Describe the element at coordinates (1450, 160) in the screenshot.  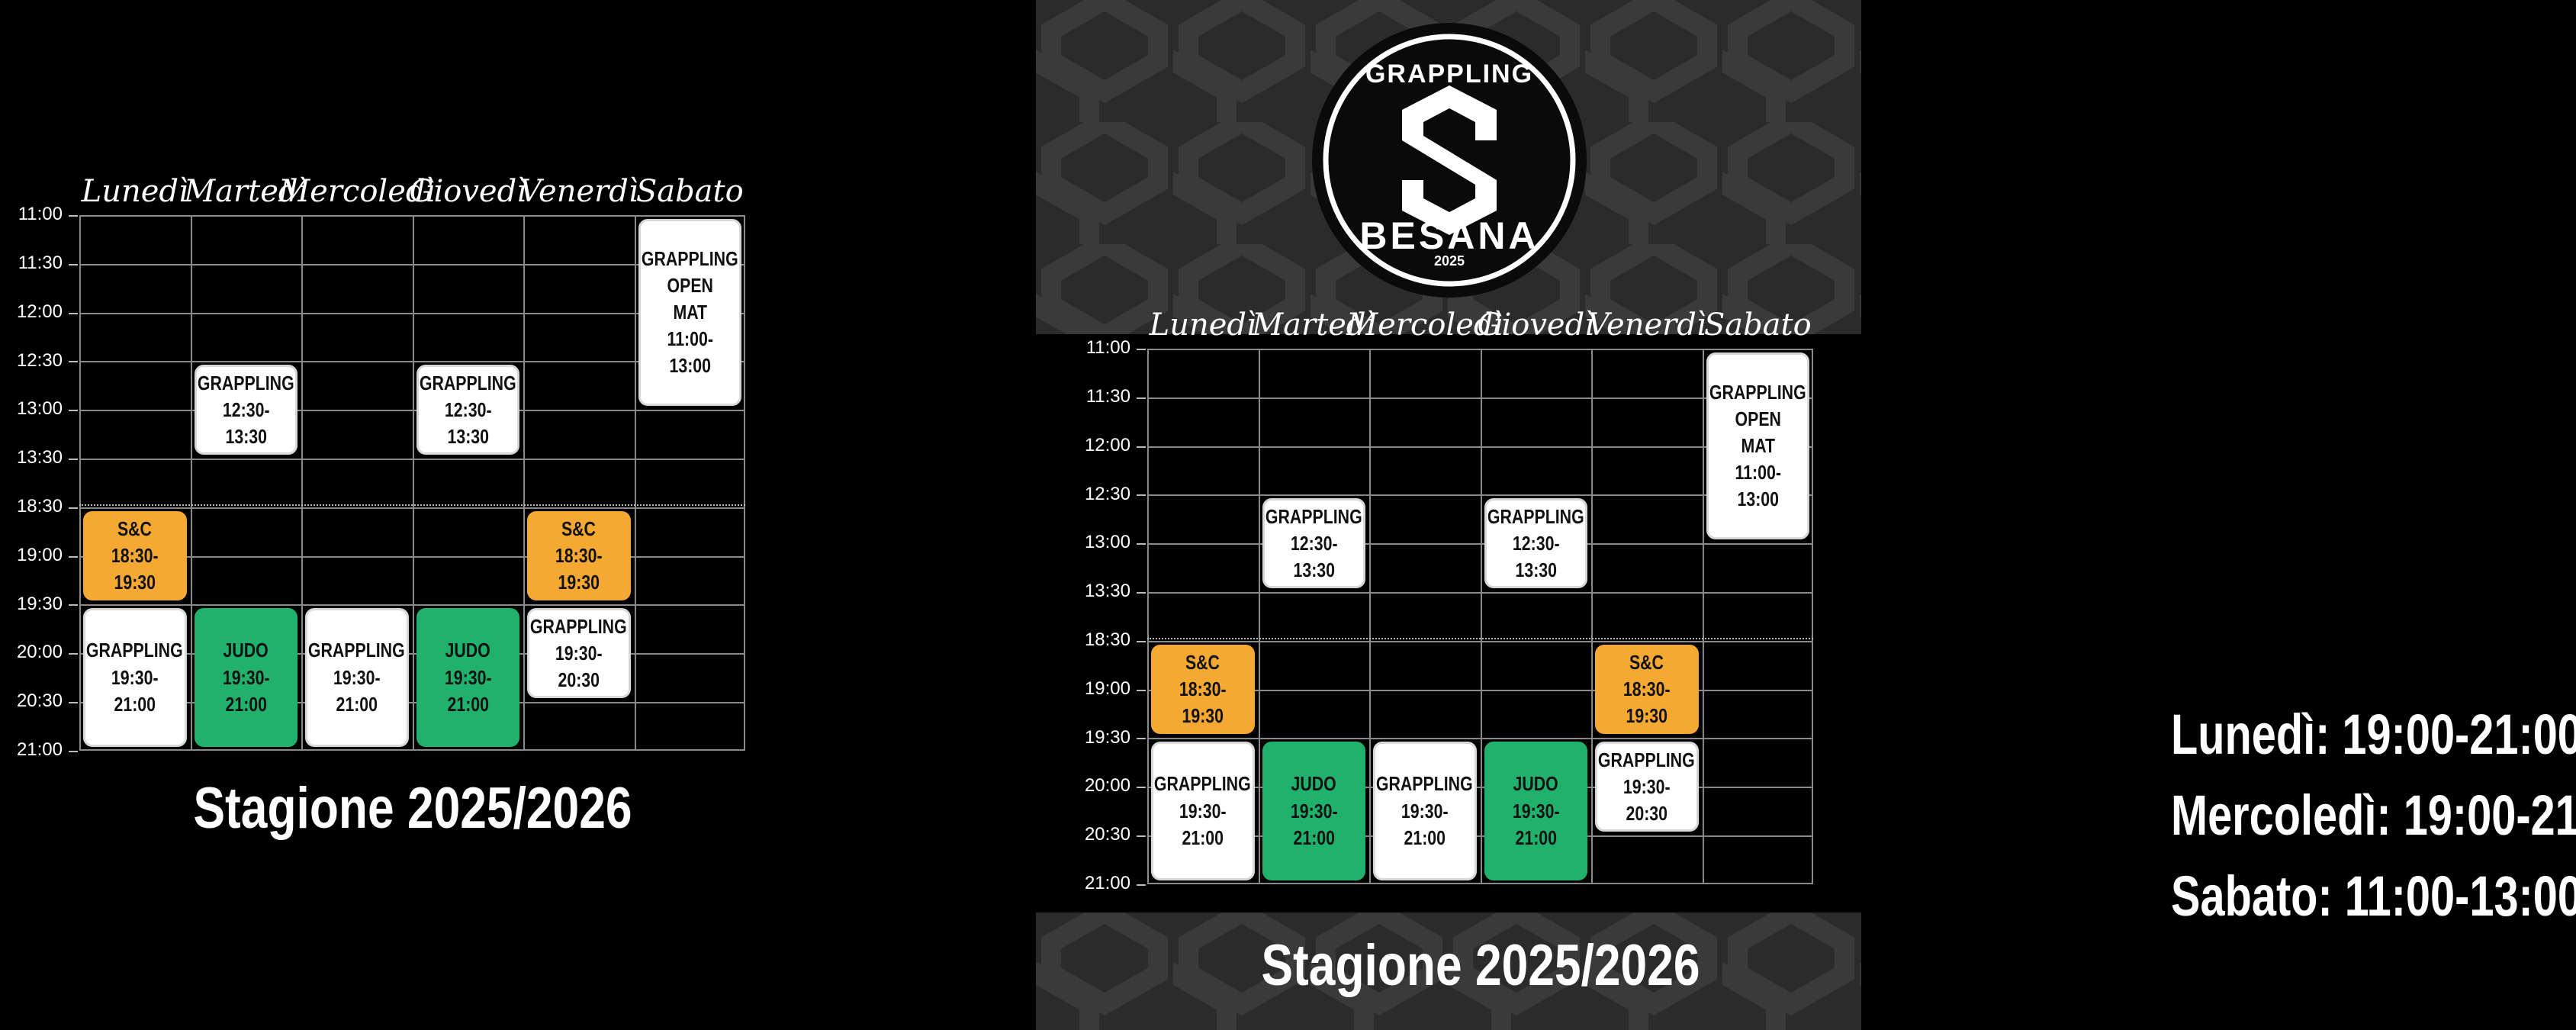
I see `logo-badge: GRAPPLING BESANA 2025` at that location.